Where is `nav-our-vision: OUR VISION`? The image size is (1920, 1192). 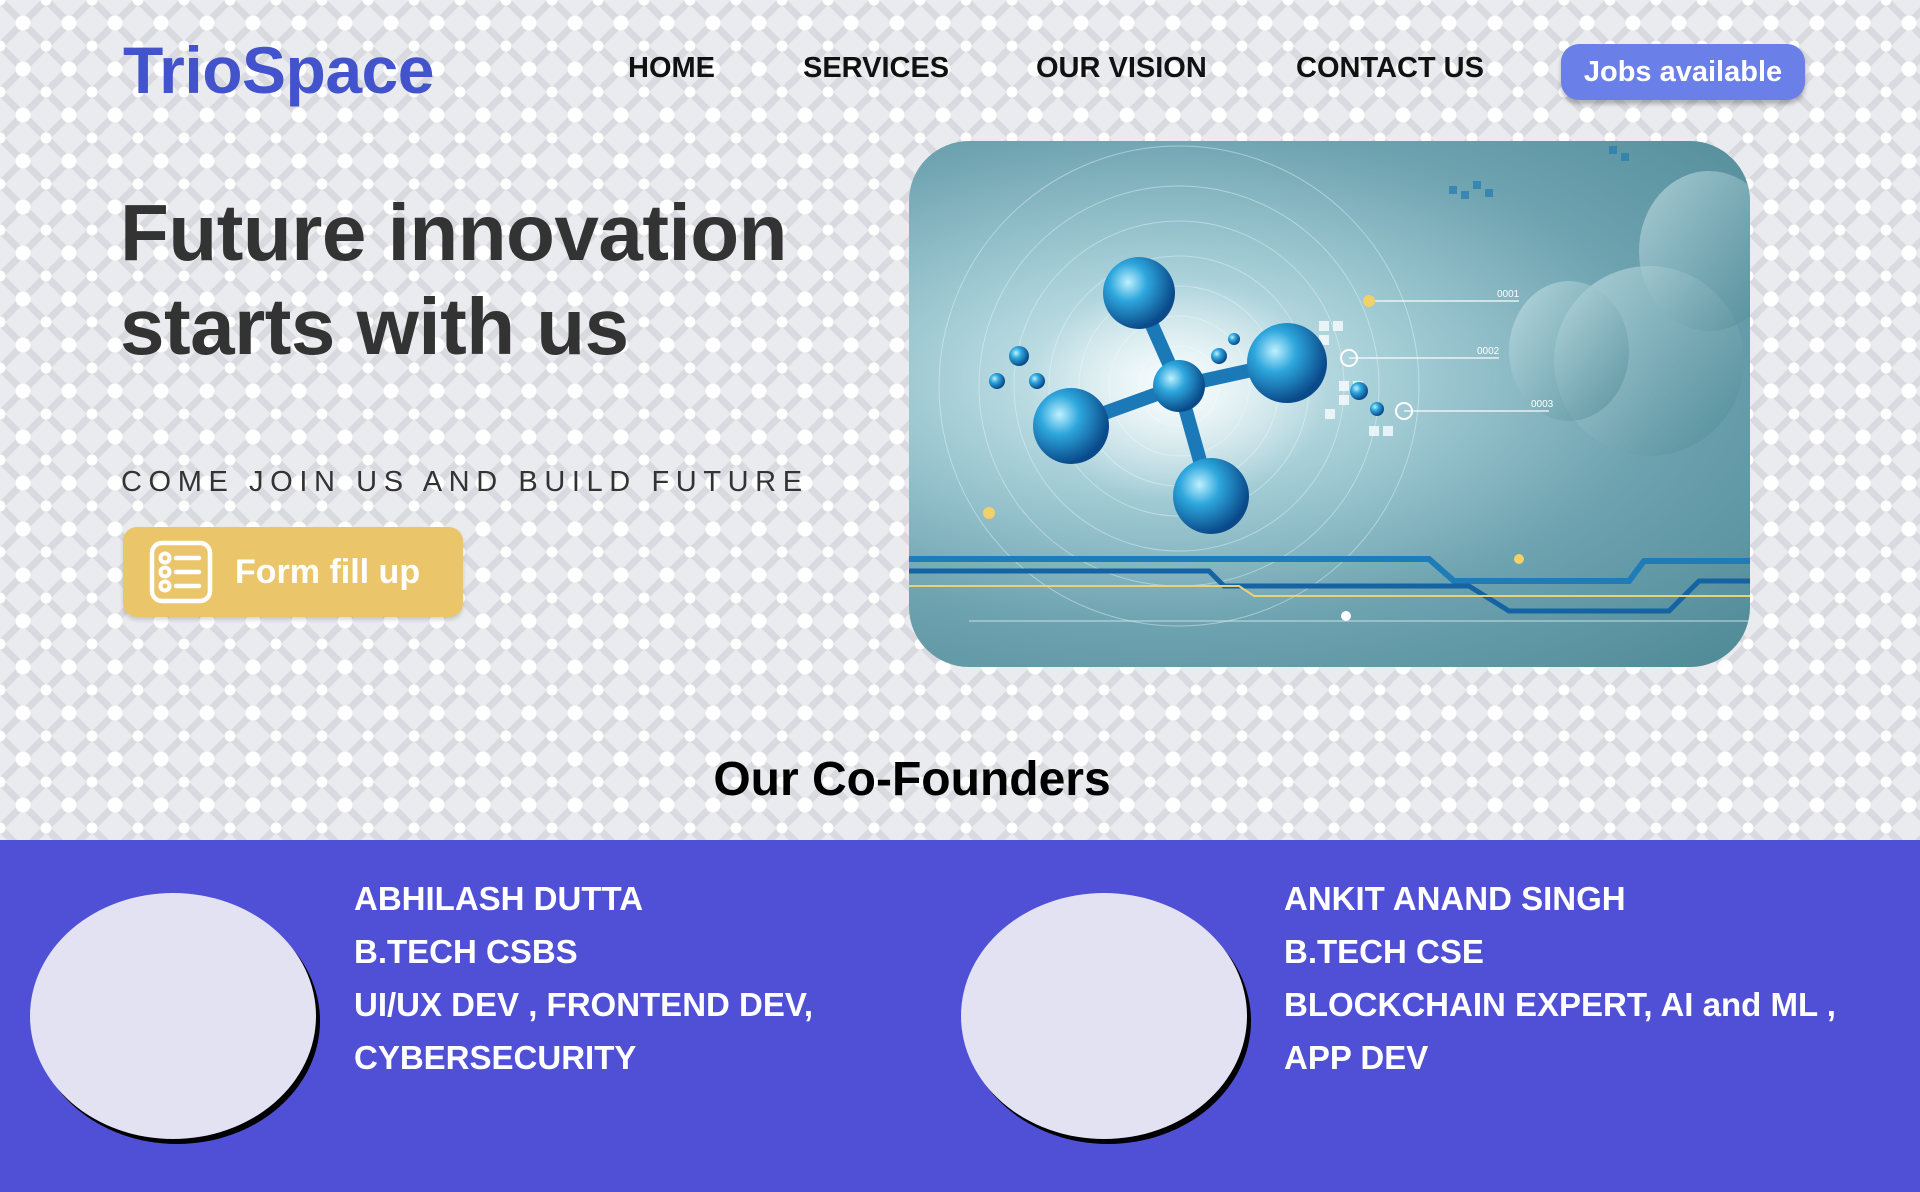 nav-our-vision: OUR VISION is located at coordinates (1121, 68).